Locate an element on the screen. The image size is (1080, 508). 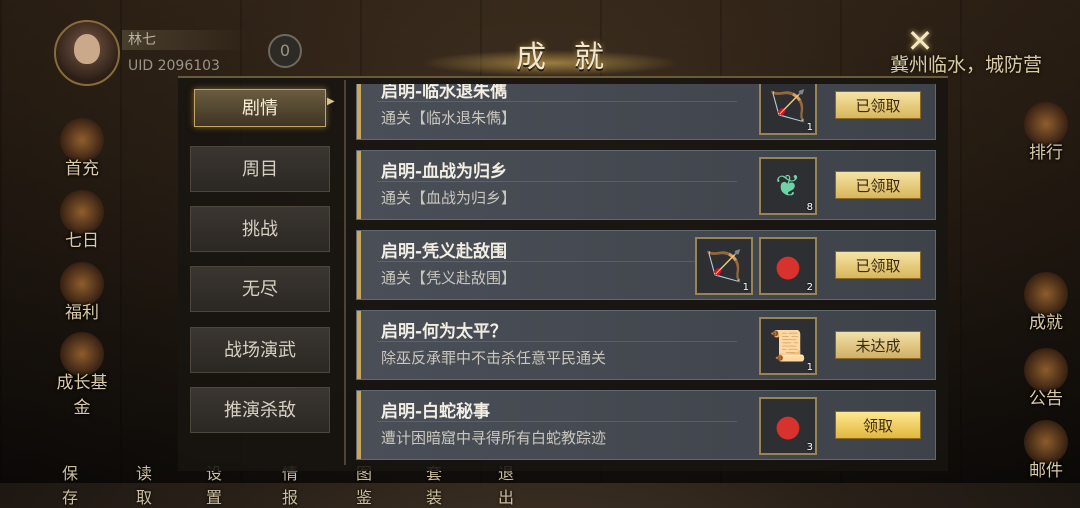
achievement-title: 启明-血战为归乡 is located at coordinates (444, 172).